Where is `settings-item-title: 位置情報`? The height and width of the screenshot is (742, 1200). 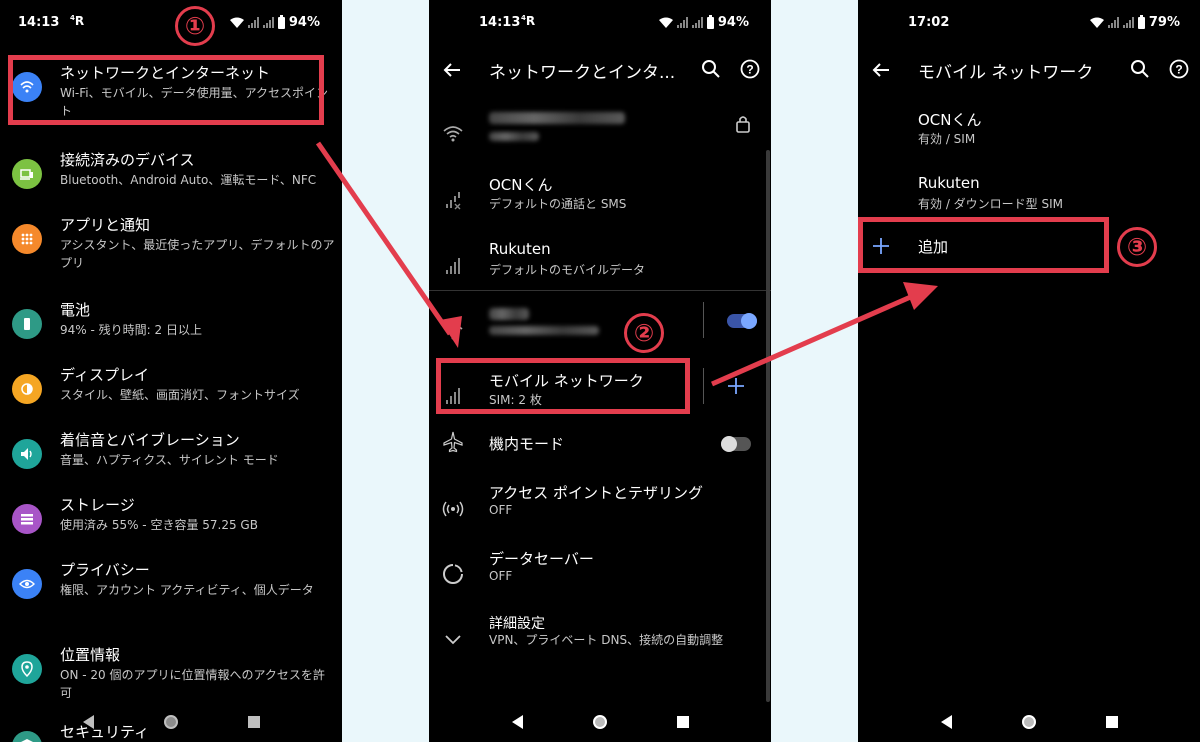 settings-item-title: 位置情報 is located at coordinates (90, 655).